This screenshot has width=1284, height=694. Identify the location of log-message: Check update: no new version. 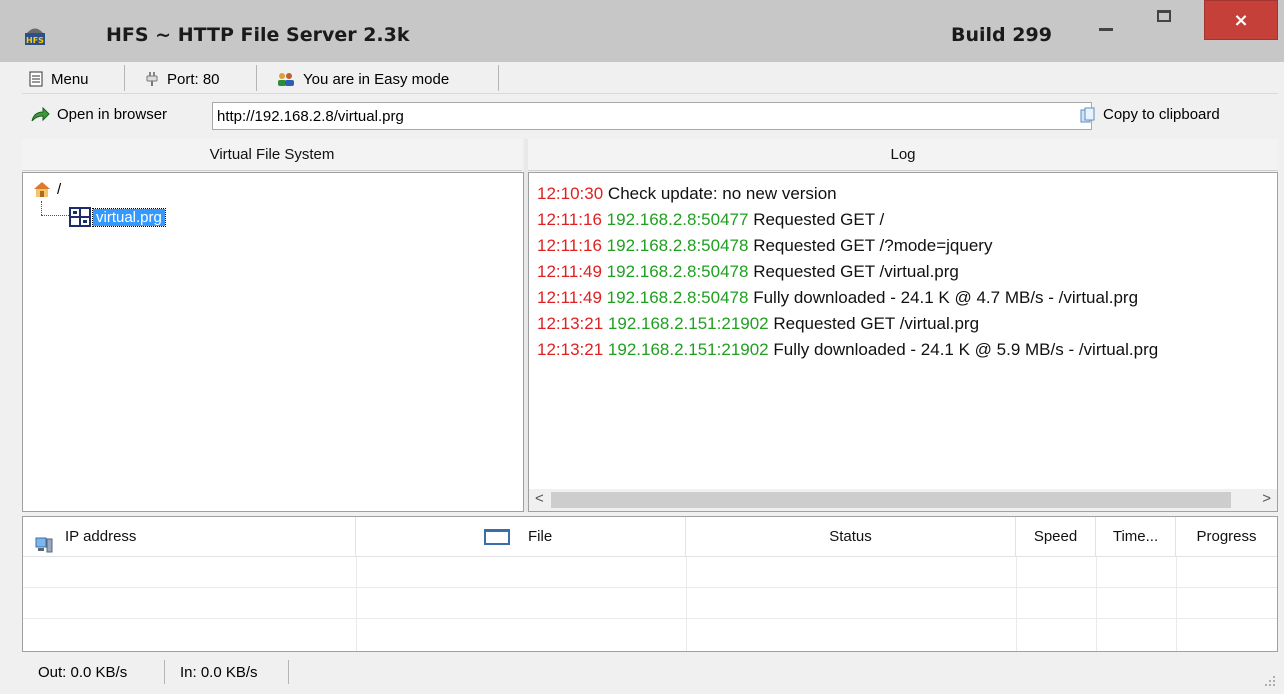
(722, 193).